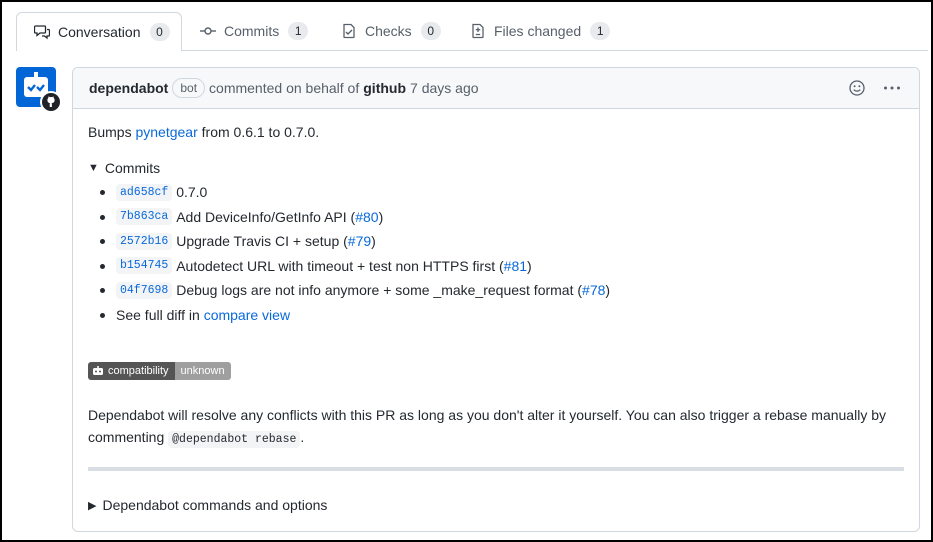  I want to click on comment-on-behalf: github, so click(384, 88).